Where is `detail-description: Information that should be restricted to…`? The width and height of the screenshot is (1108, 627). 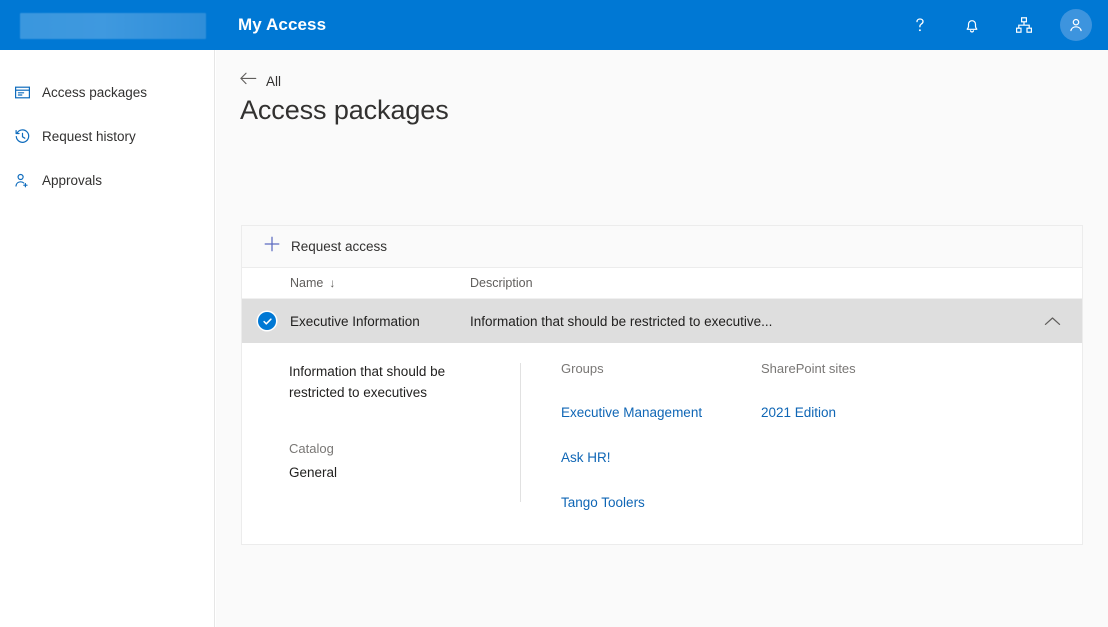 detail-description: Information that should be restricted to… is located at coordinates (367, 382).